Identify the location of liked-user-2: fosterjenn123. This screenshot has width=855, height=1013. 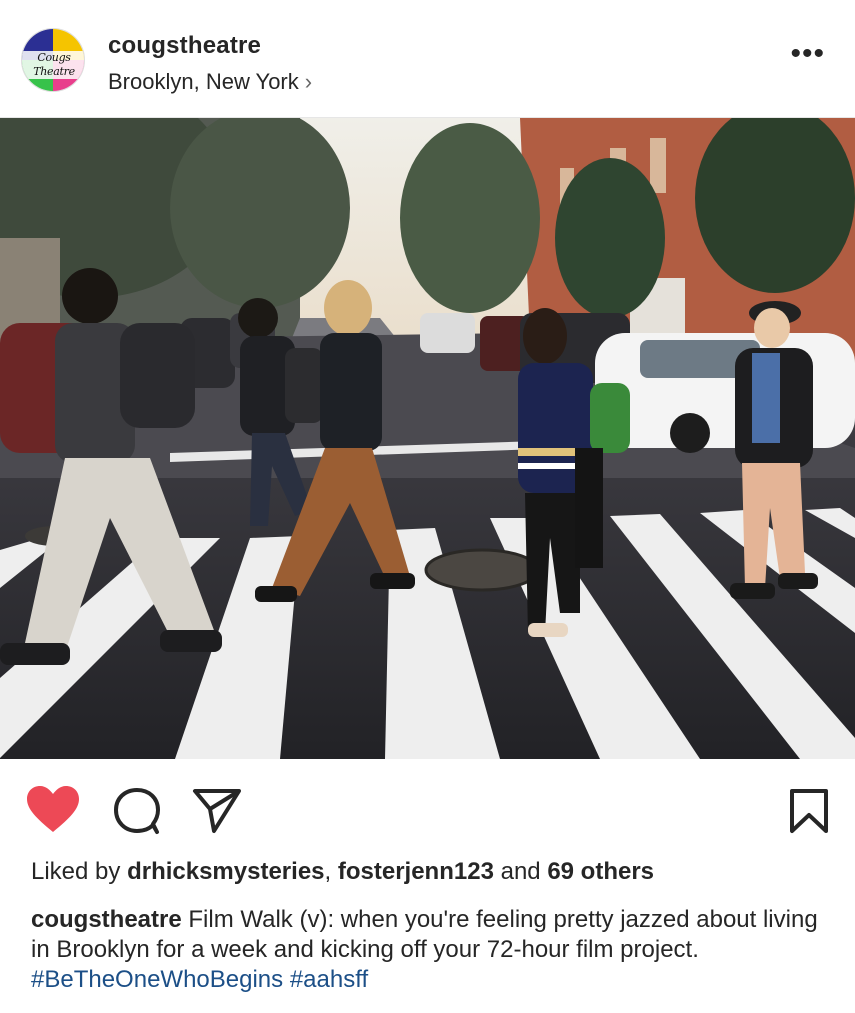
(416, 871).